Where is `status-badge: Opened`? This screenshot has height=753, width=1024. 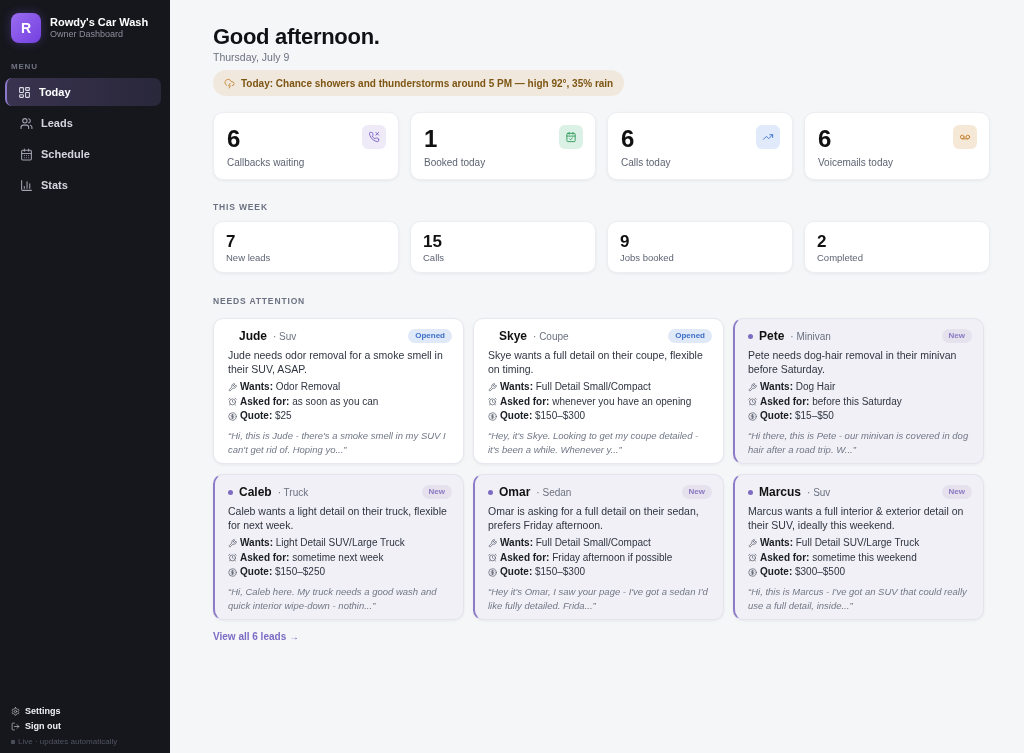 status-badge: Opened is located at coordinates (690, 336).